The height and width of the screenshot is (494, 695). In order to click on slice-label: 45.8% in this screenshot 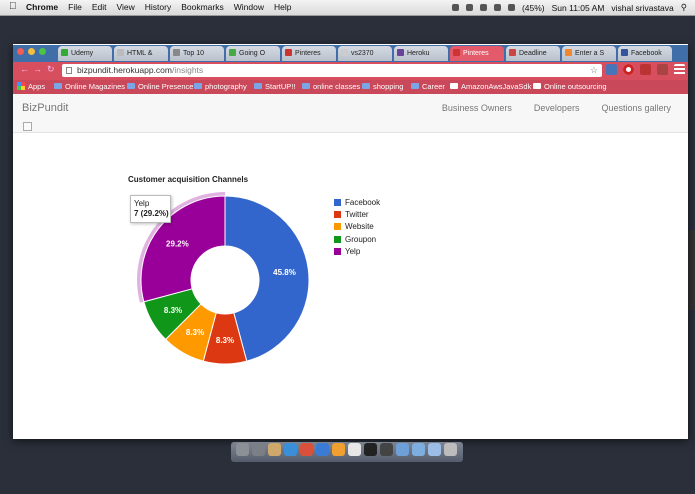, I will do `click(284, 272)`.